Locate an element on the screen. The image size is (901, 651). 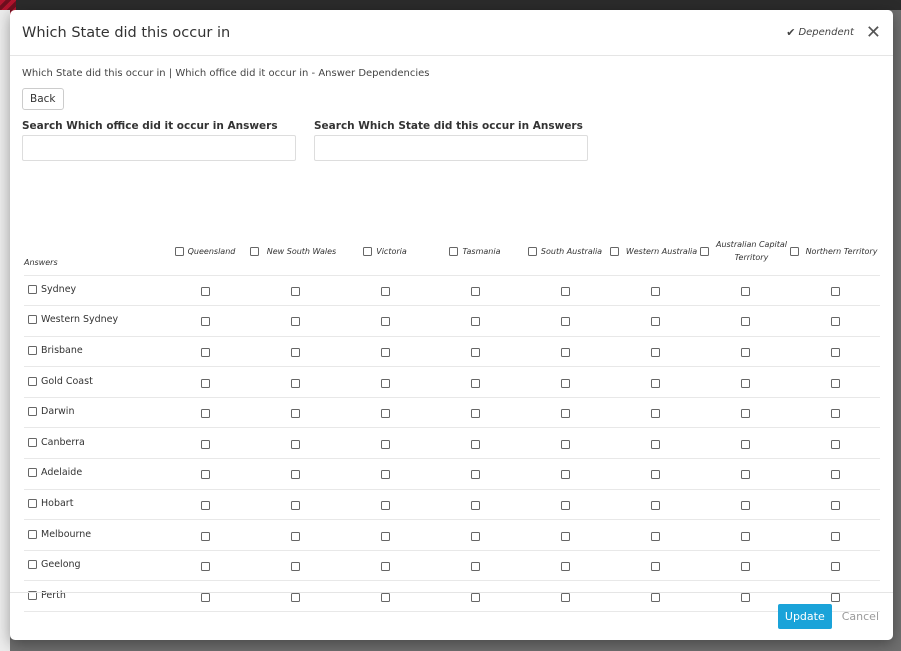
cancel-button: Cancel is located at coordinates (860, 616).